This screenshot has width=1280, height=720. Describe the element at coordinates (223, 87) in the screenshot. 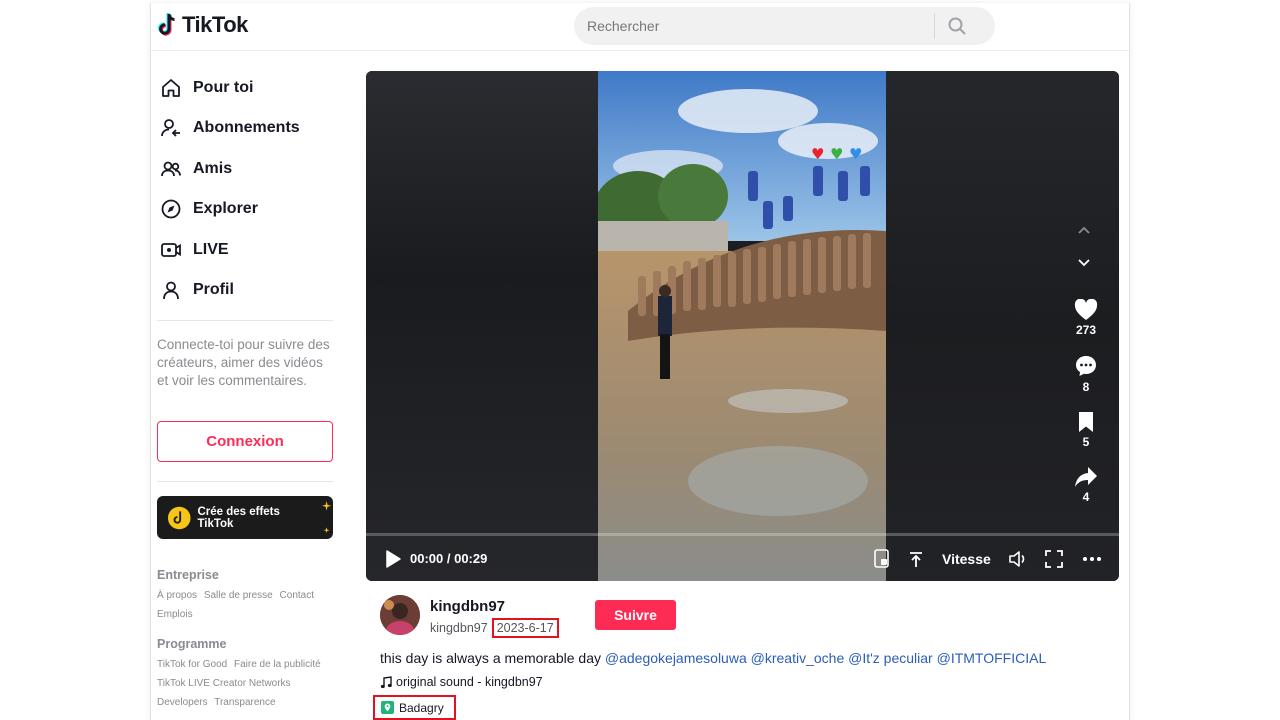

I see `sidebar-item-label: Pour toi` at that location.